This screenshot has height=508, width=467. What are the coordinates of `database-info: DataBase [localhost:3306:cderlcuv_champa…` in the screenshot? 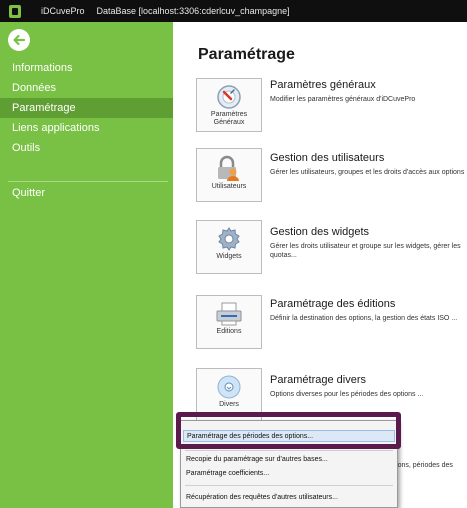 It's located at (193, 11).